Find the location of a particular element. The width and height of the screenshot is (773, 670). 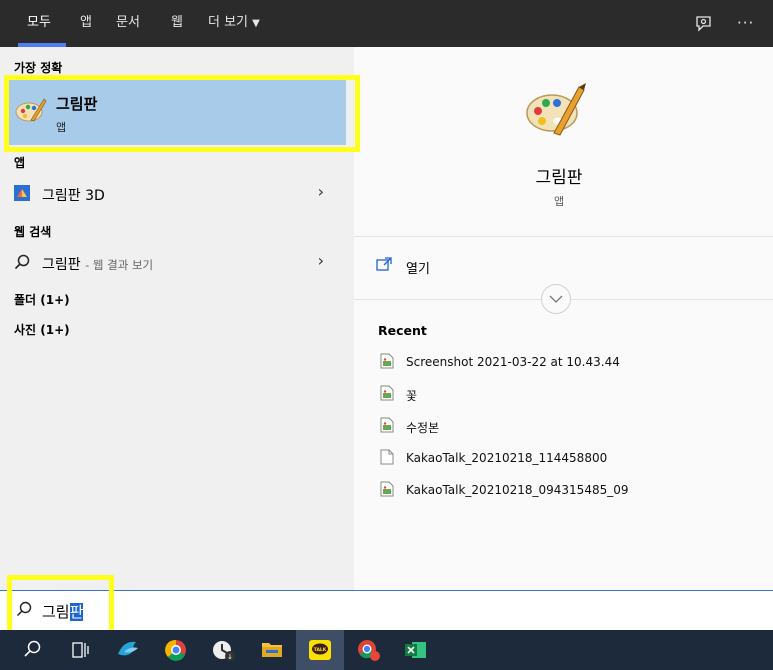

section-apps: 앱 is located at coordinates (20, 163).